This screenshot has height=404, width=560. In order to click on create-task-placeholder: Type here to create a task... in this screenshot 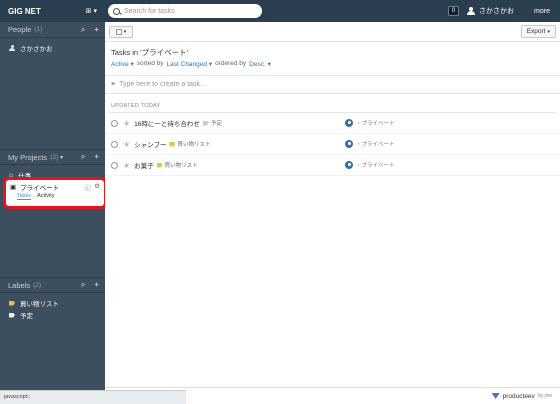, I will do `click(162, 84)`.